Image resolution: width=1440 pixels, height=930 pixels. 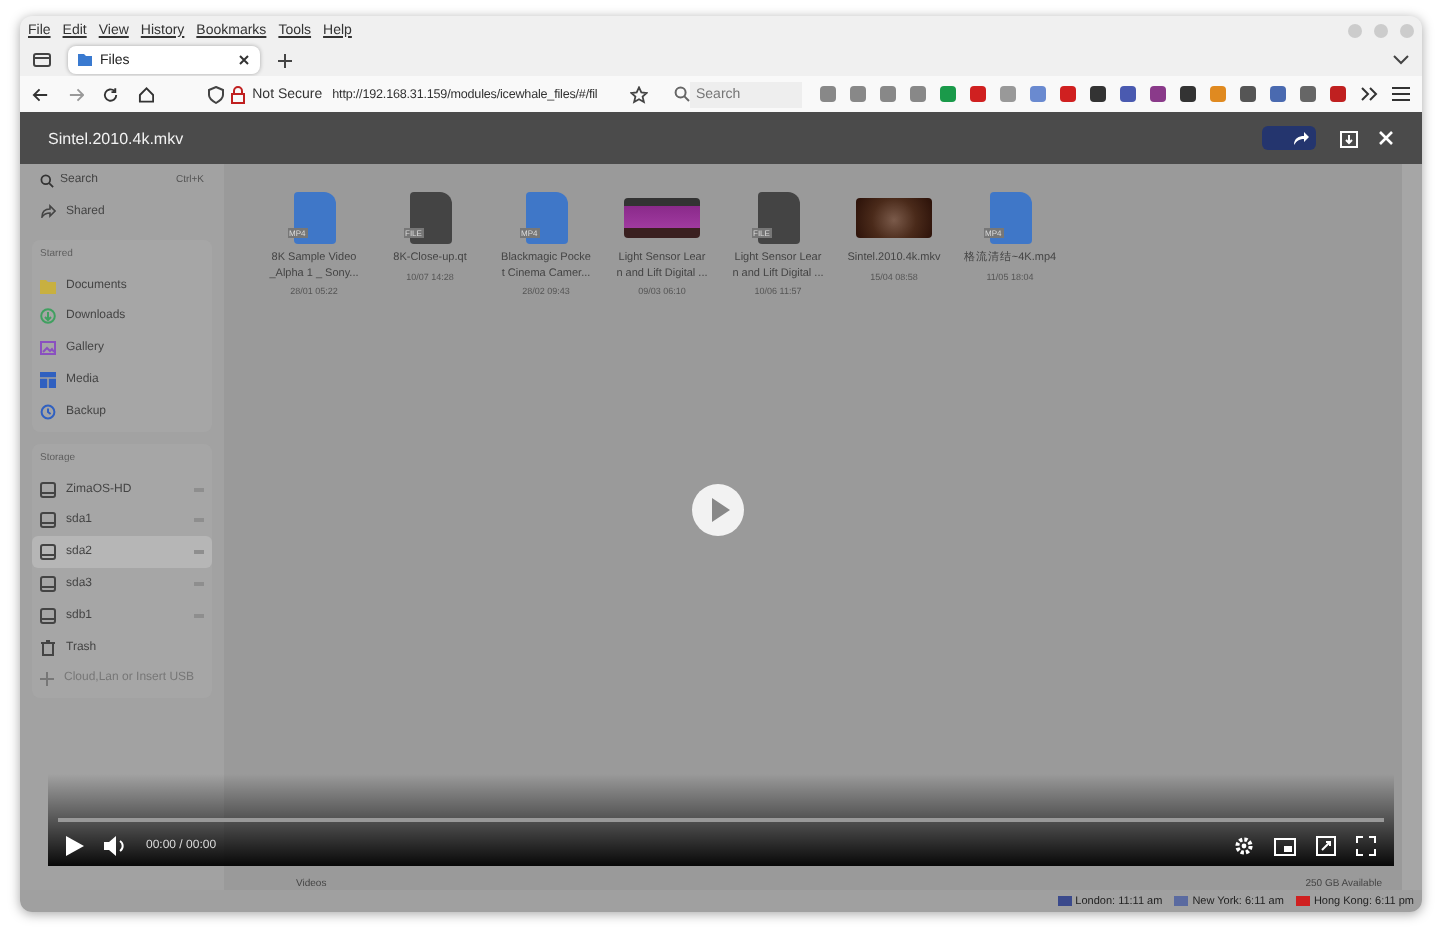 I want to click on overflow-icon, so click(x=1369, y=94).